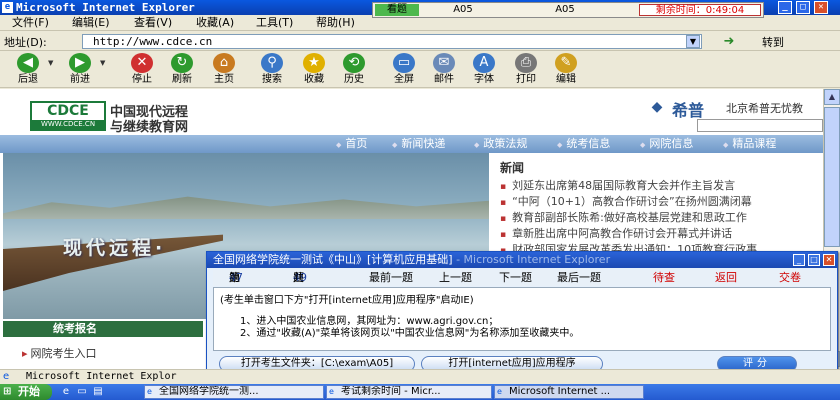  What do you see at coordinates (664, 278) in the screenshot?
I see `pending-button: 待查` at bounding box center [664, 278].